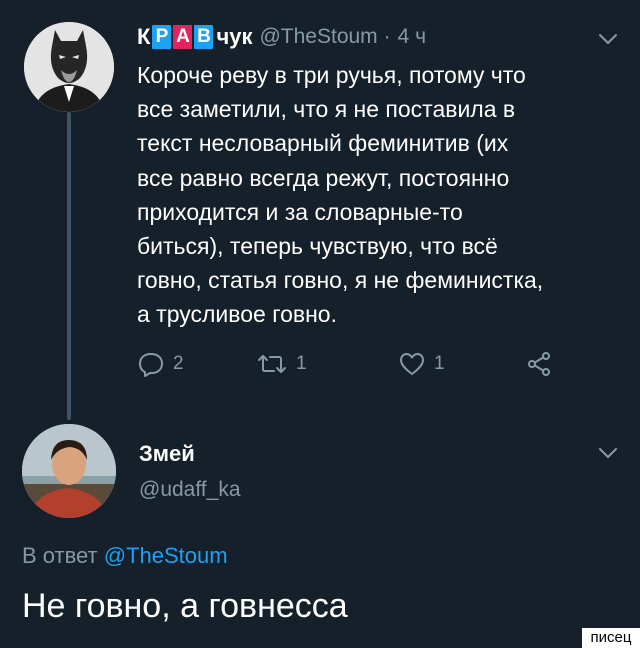 The width and height of the screenshot is (640, 648). Describe the element at coordinates (69, 266) in the screenshot. I see `thread-connector-line` at that location.